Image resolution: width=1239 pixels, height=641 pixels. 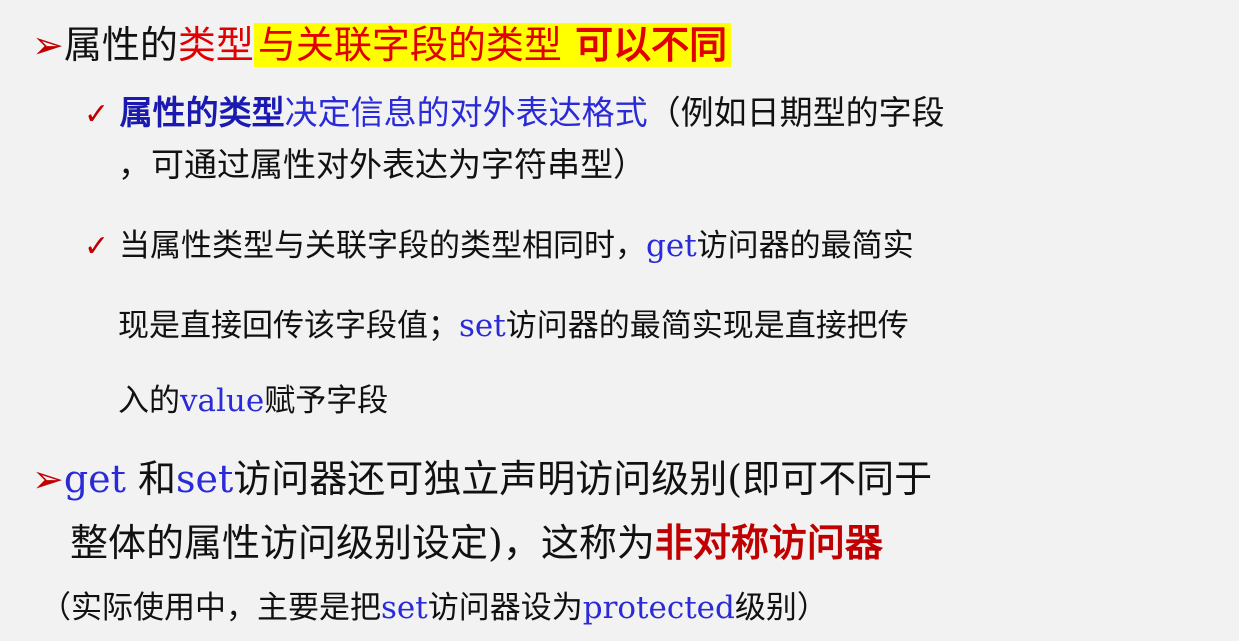 I want to click on note-text-c: 级别）, so click(x=781, y=608).